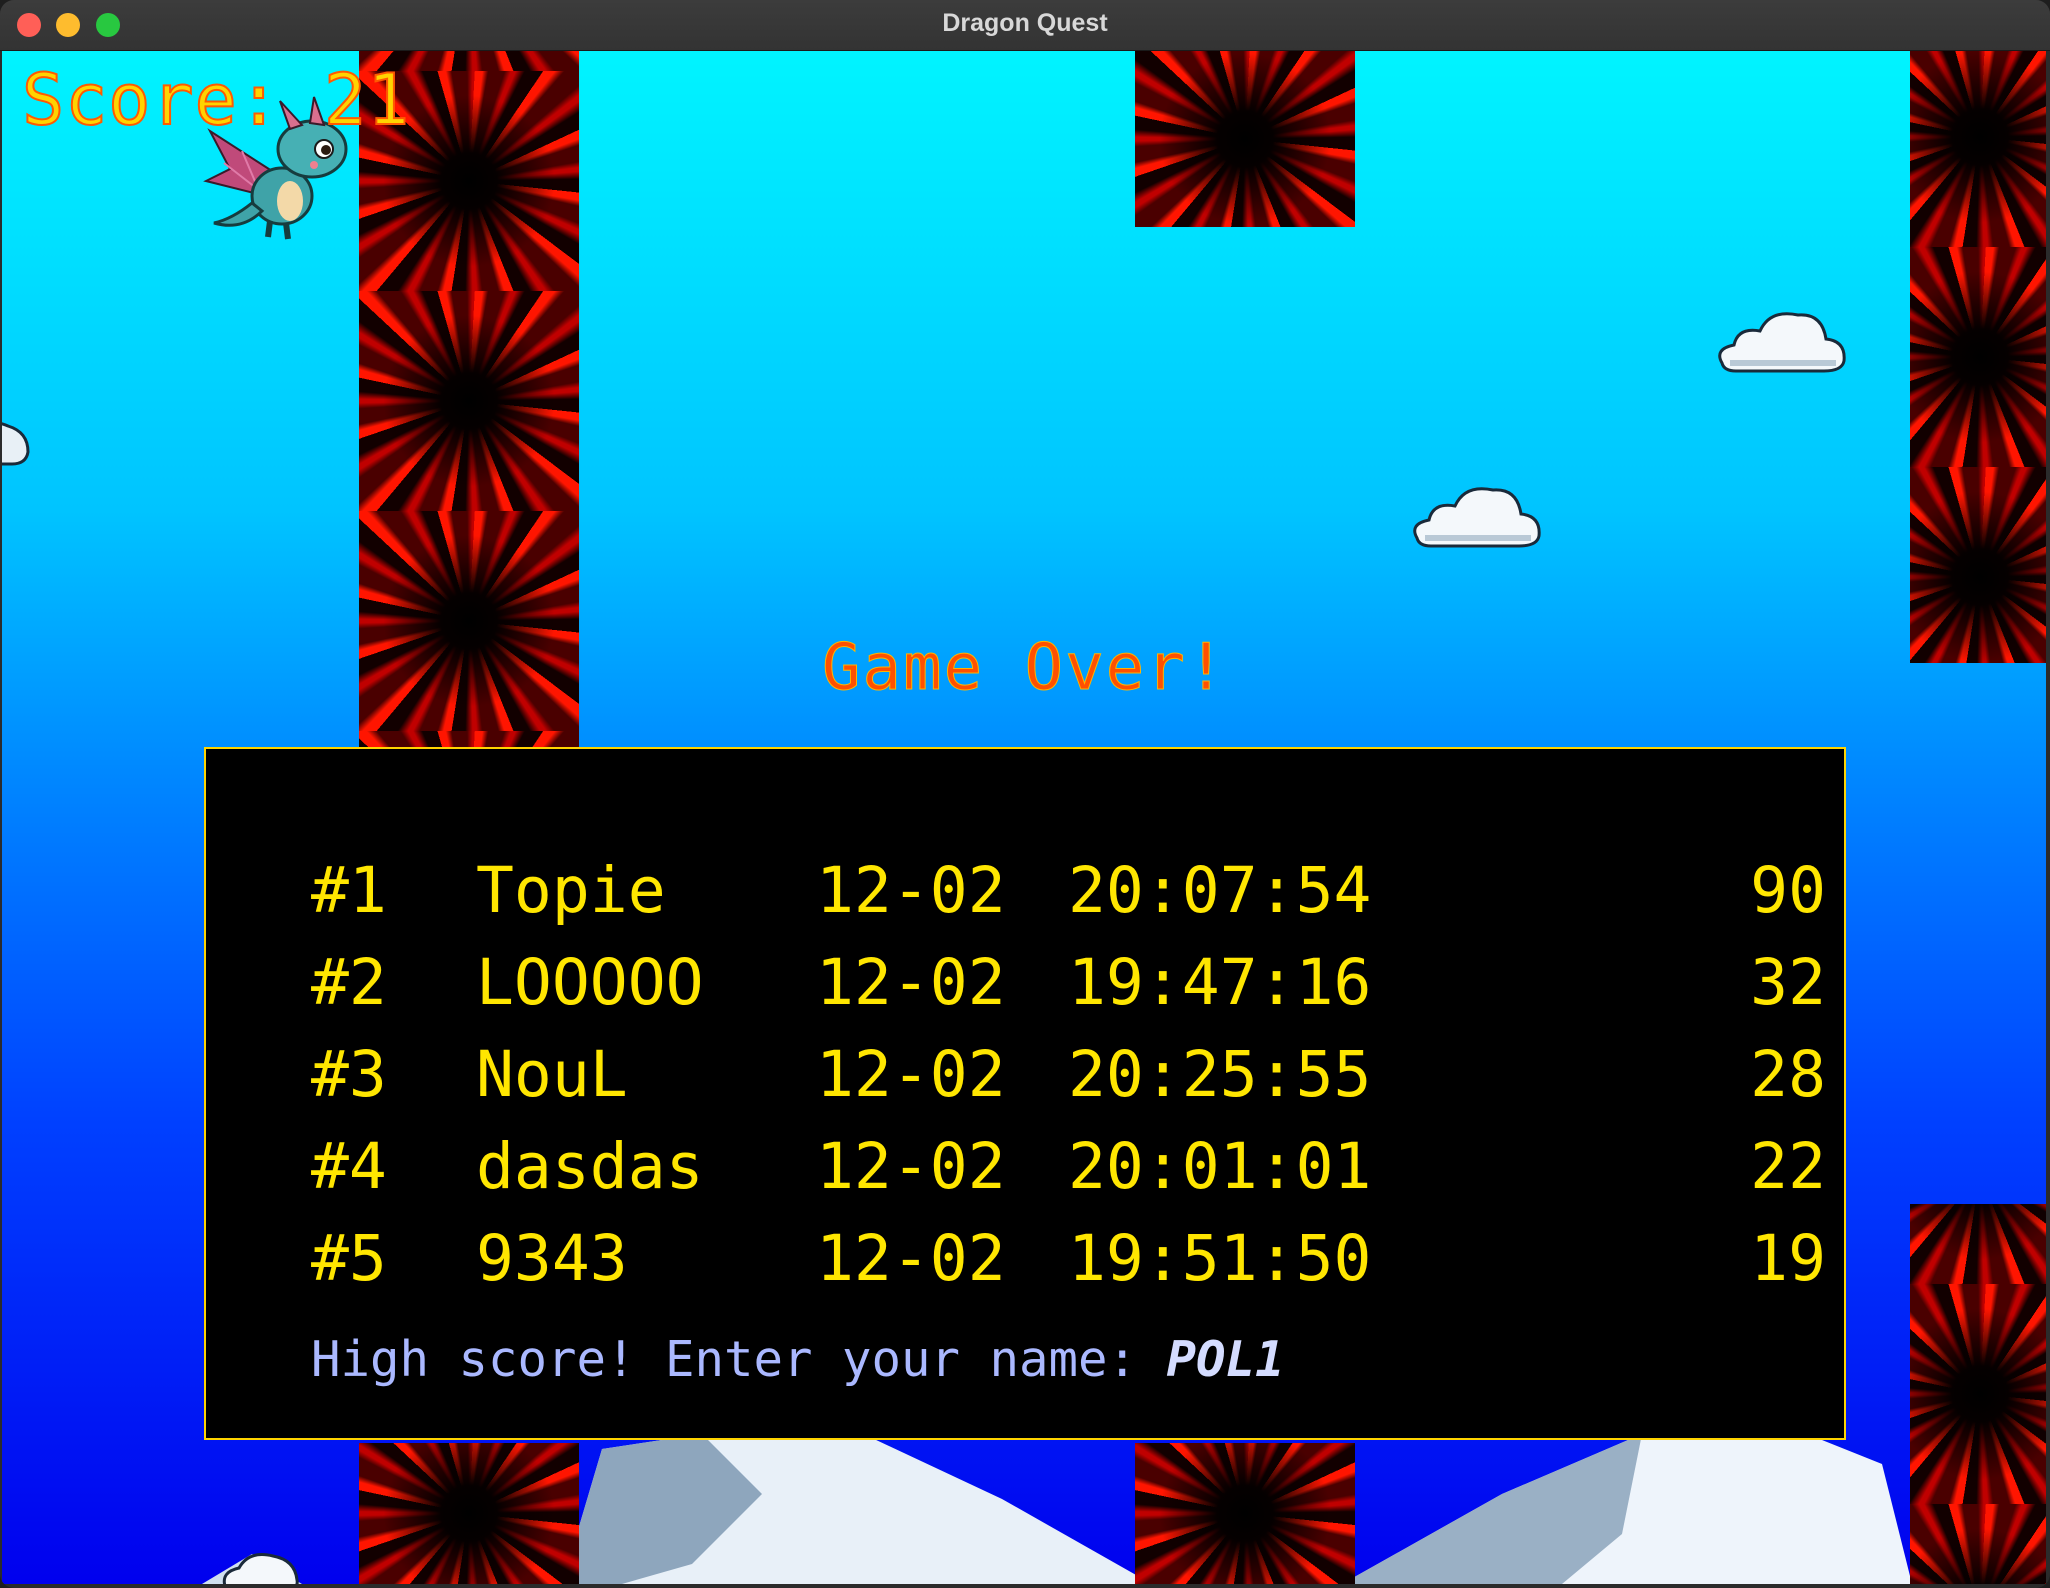 This screenshot has height=1588, width=2050. What do you see at coordinates (1220, 890) in the screenshot?
I see `score-time: 20:07:54` at bounding box center [1220, 890].